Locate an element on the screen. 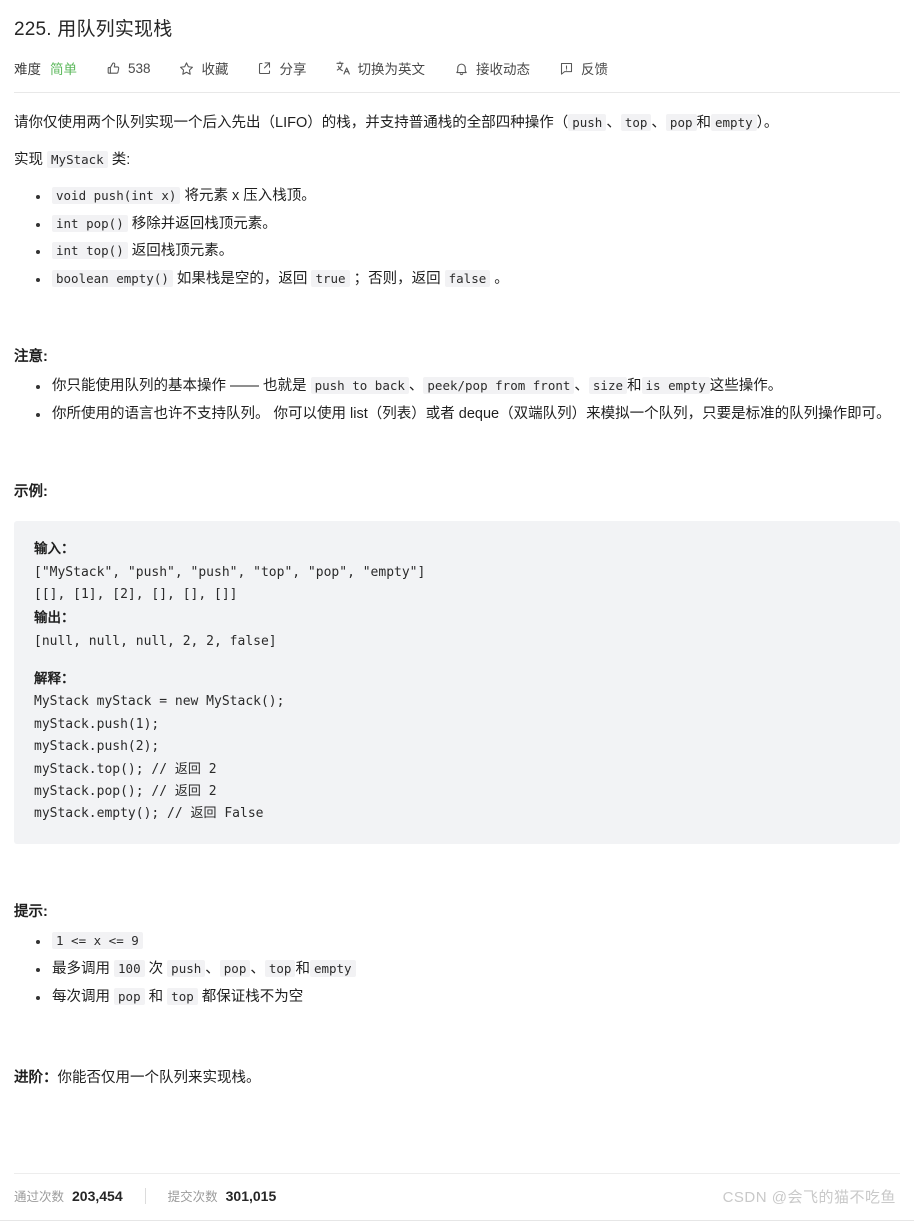  accepted-label: 通过次数 is located at coordinates (39, 1197).